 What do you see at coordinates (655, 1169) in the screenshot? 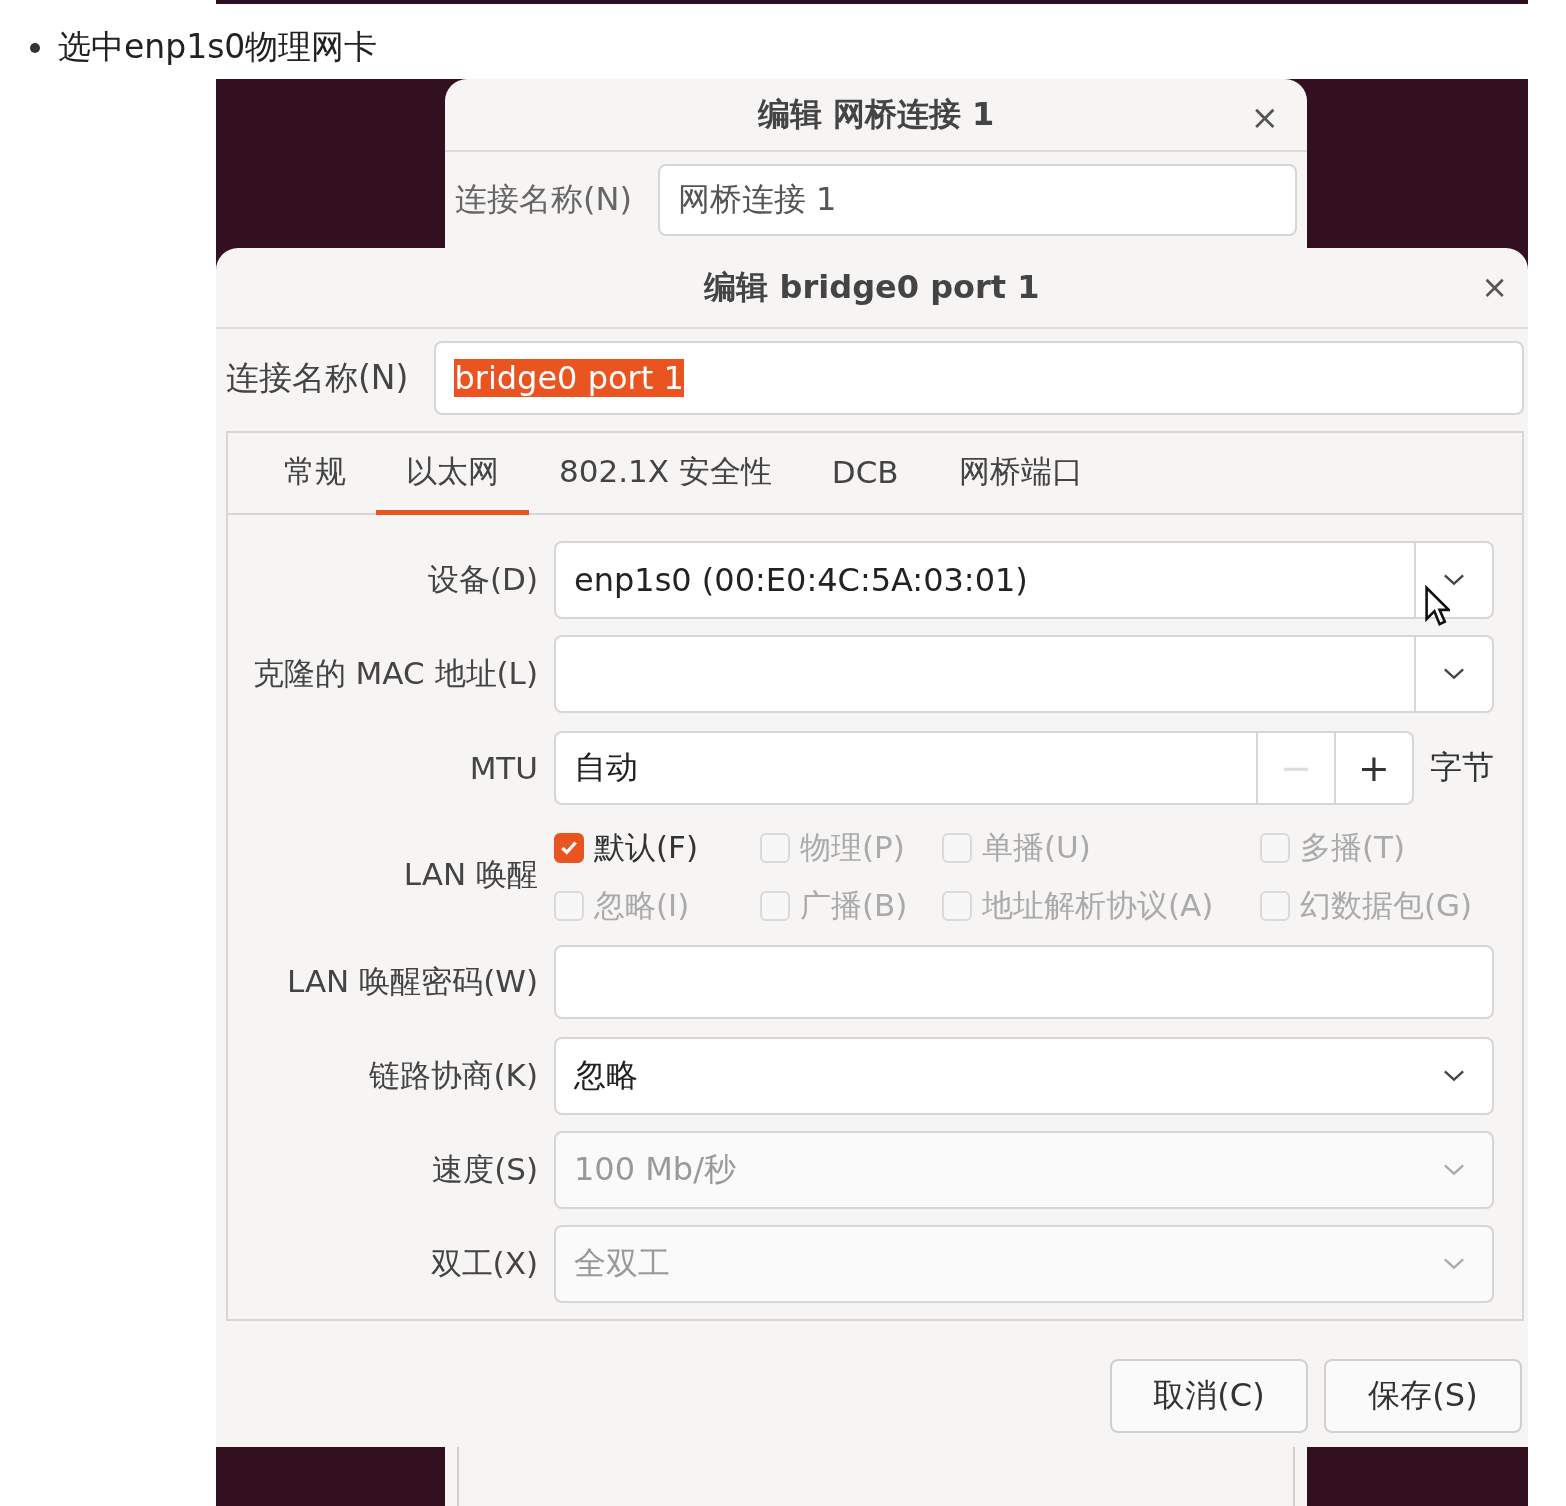
I see `dropdown-value: 100 Mb/秒` at bounding box center [655, 1169].